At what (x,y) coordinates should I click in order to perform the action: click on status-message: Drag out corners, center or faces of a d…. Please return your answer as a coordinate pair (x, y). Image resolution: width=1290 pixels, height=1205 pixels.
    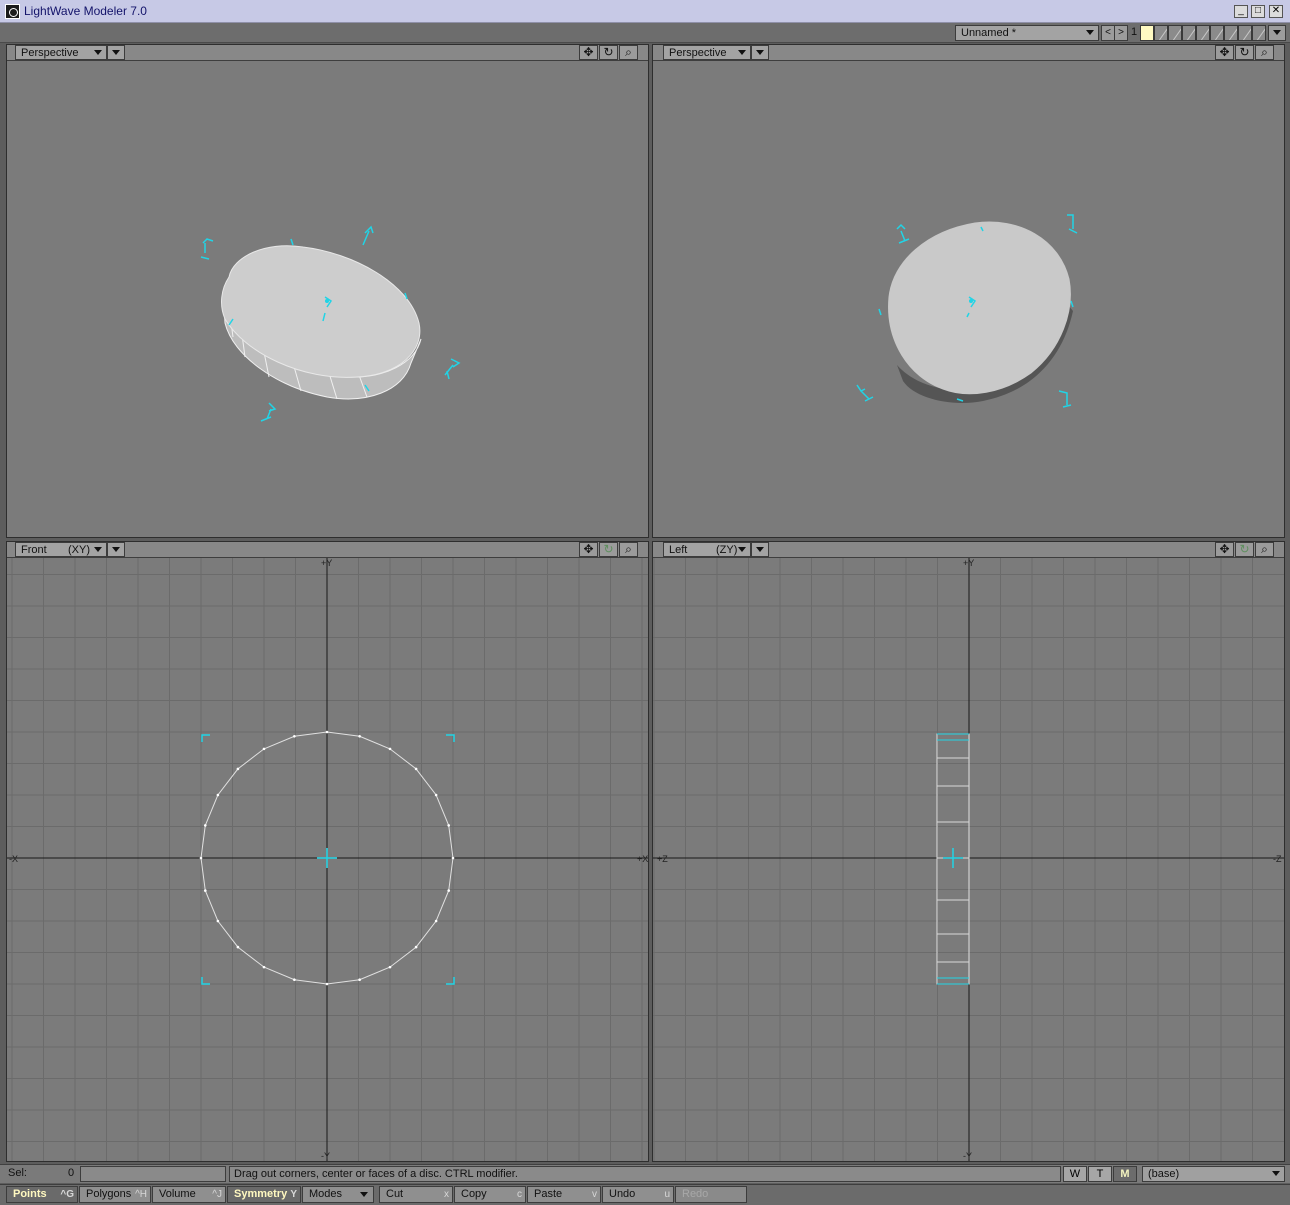
    Looking at the image, I should click on (645, 1174).